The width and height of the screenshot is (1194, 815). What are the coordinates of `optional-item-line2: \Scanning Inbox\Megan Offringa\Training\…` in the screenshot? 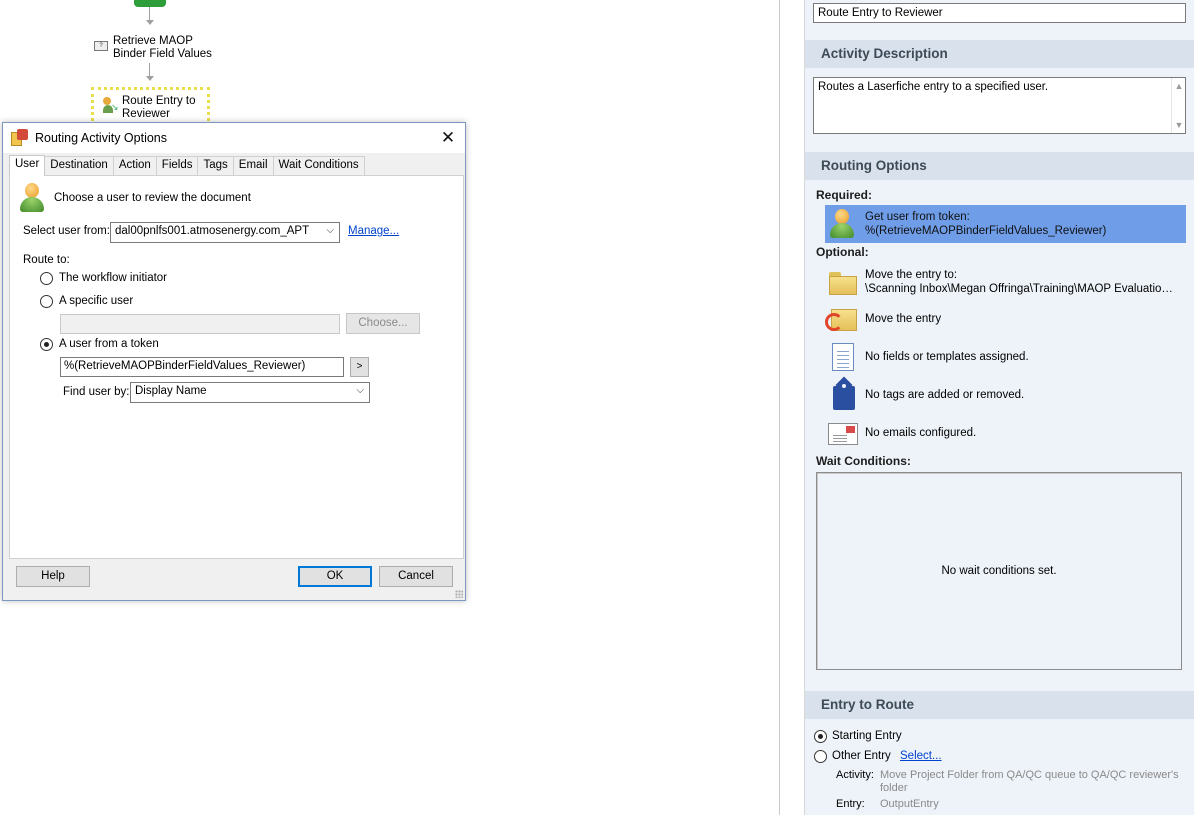 It's located at (1022, 289).